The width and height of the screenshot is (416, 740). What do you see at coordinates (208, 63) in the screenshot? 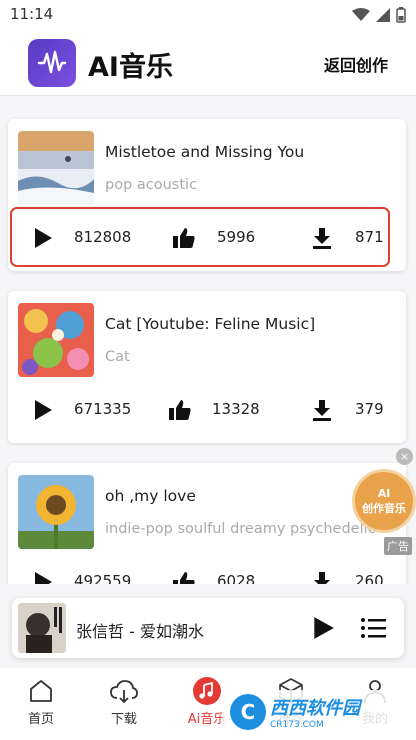
I see `app-header: AI音乐 返回创作` at bounding box center [208, 63].